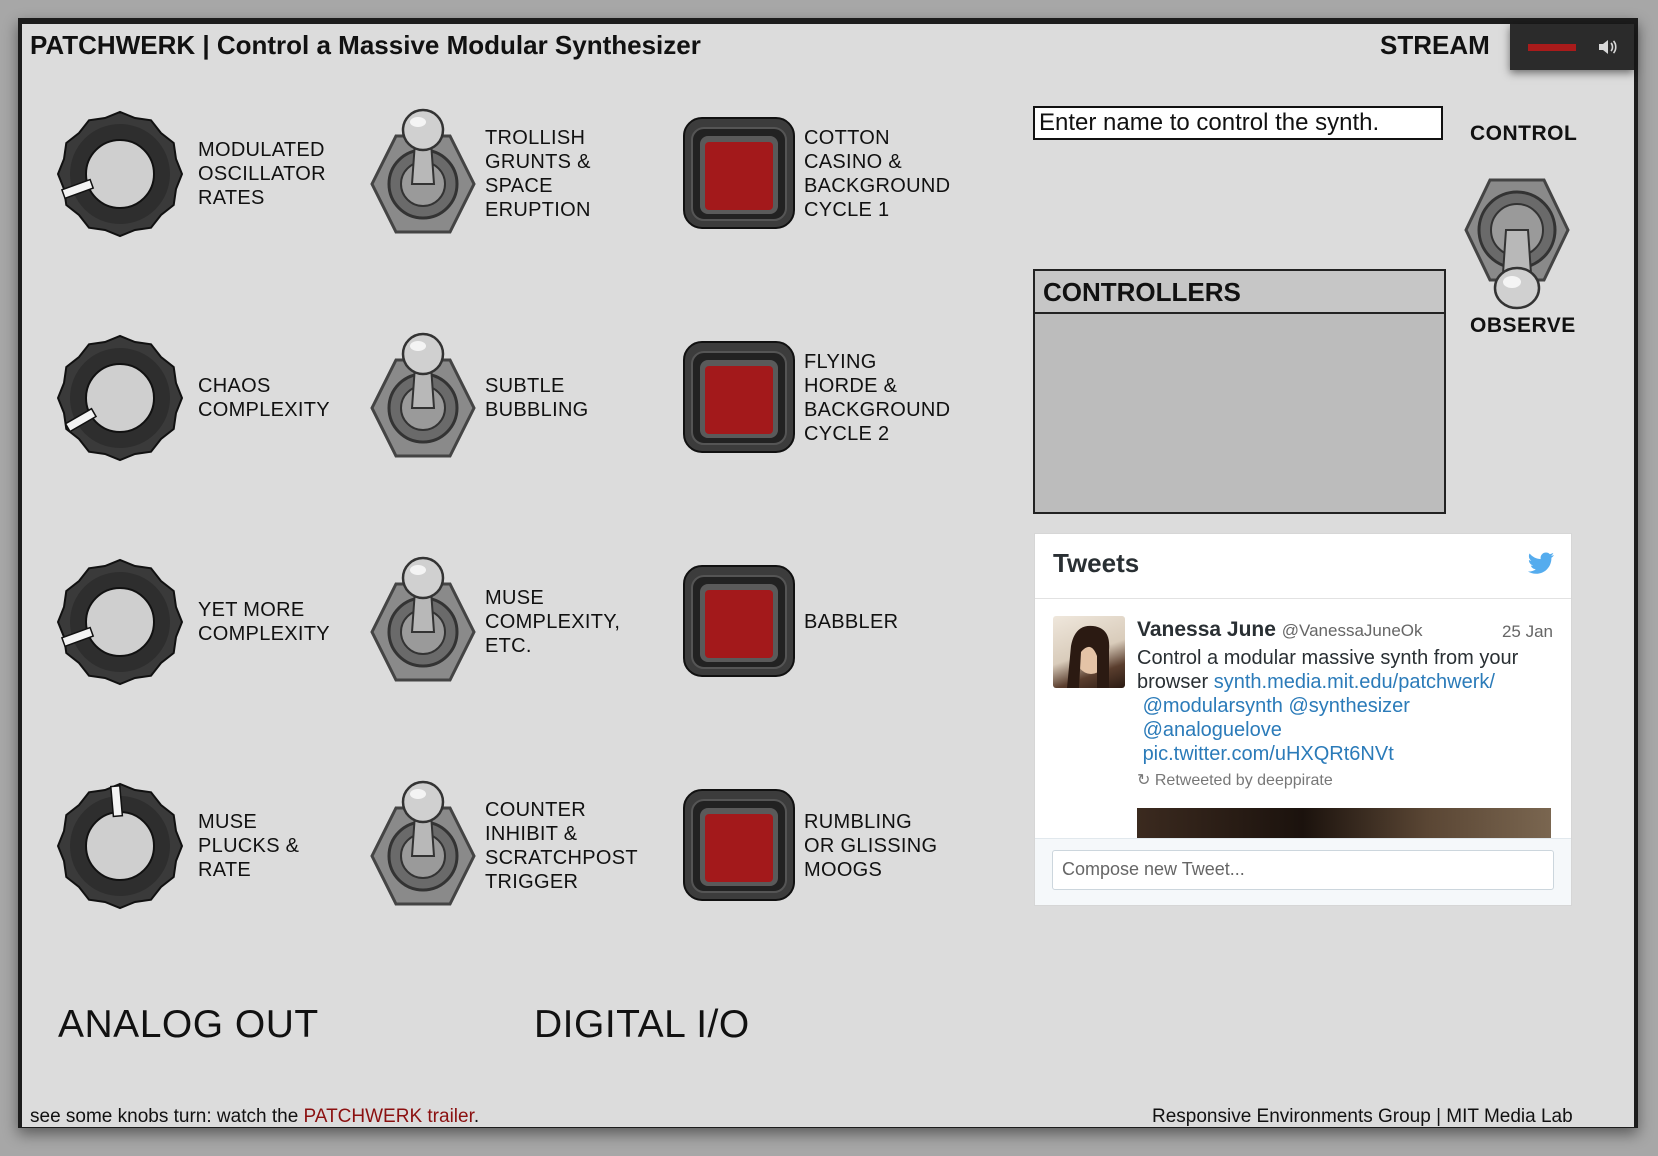 The width and height of the screenshot is (1658, 1156). I want to click on retweet-icon: ↻, so click(1144, 780).